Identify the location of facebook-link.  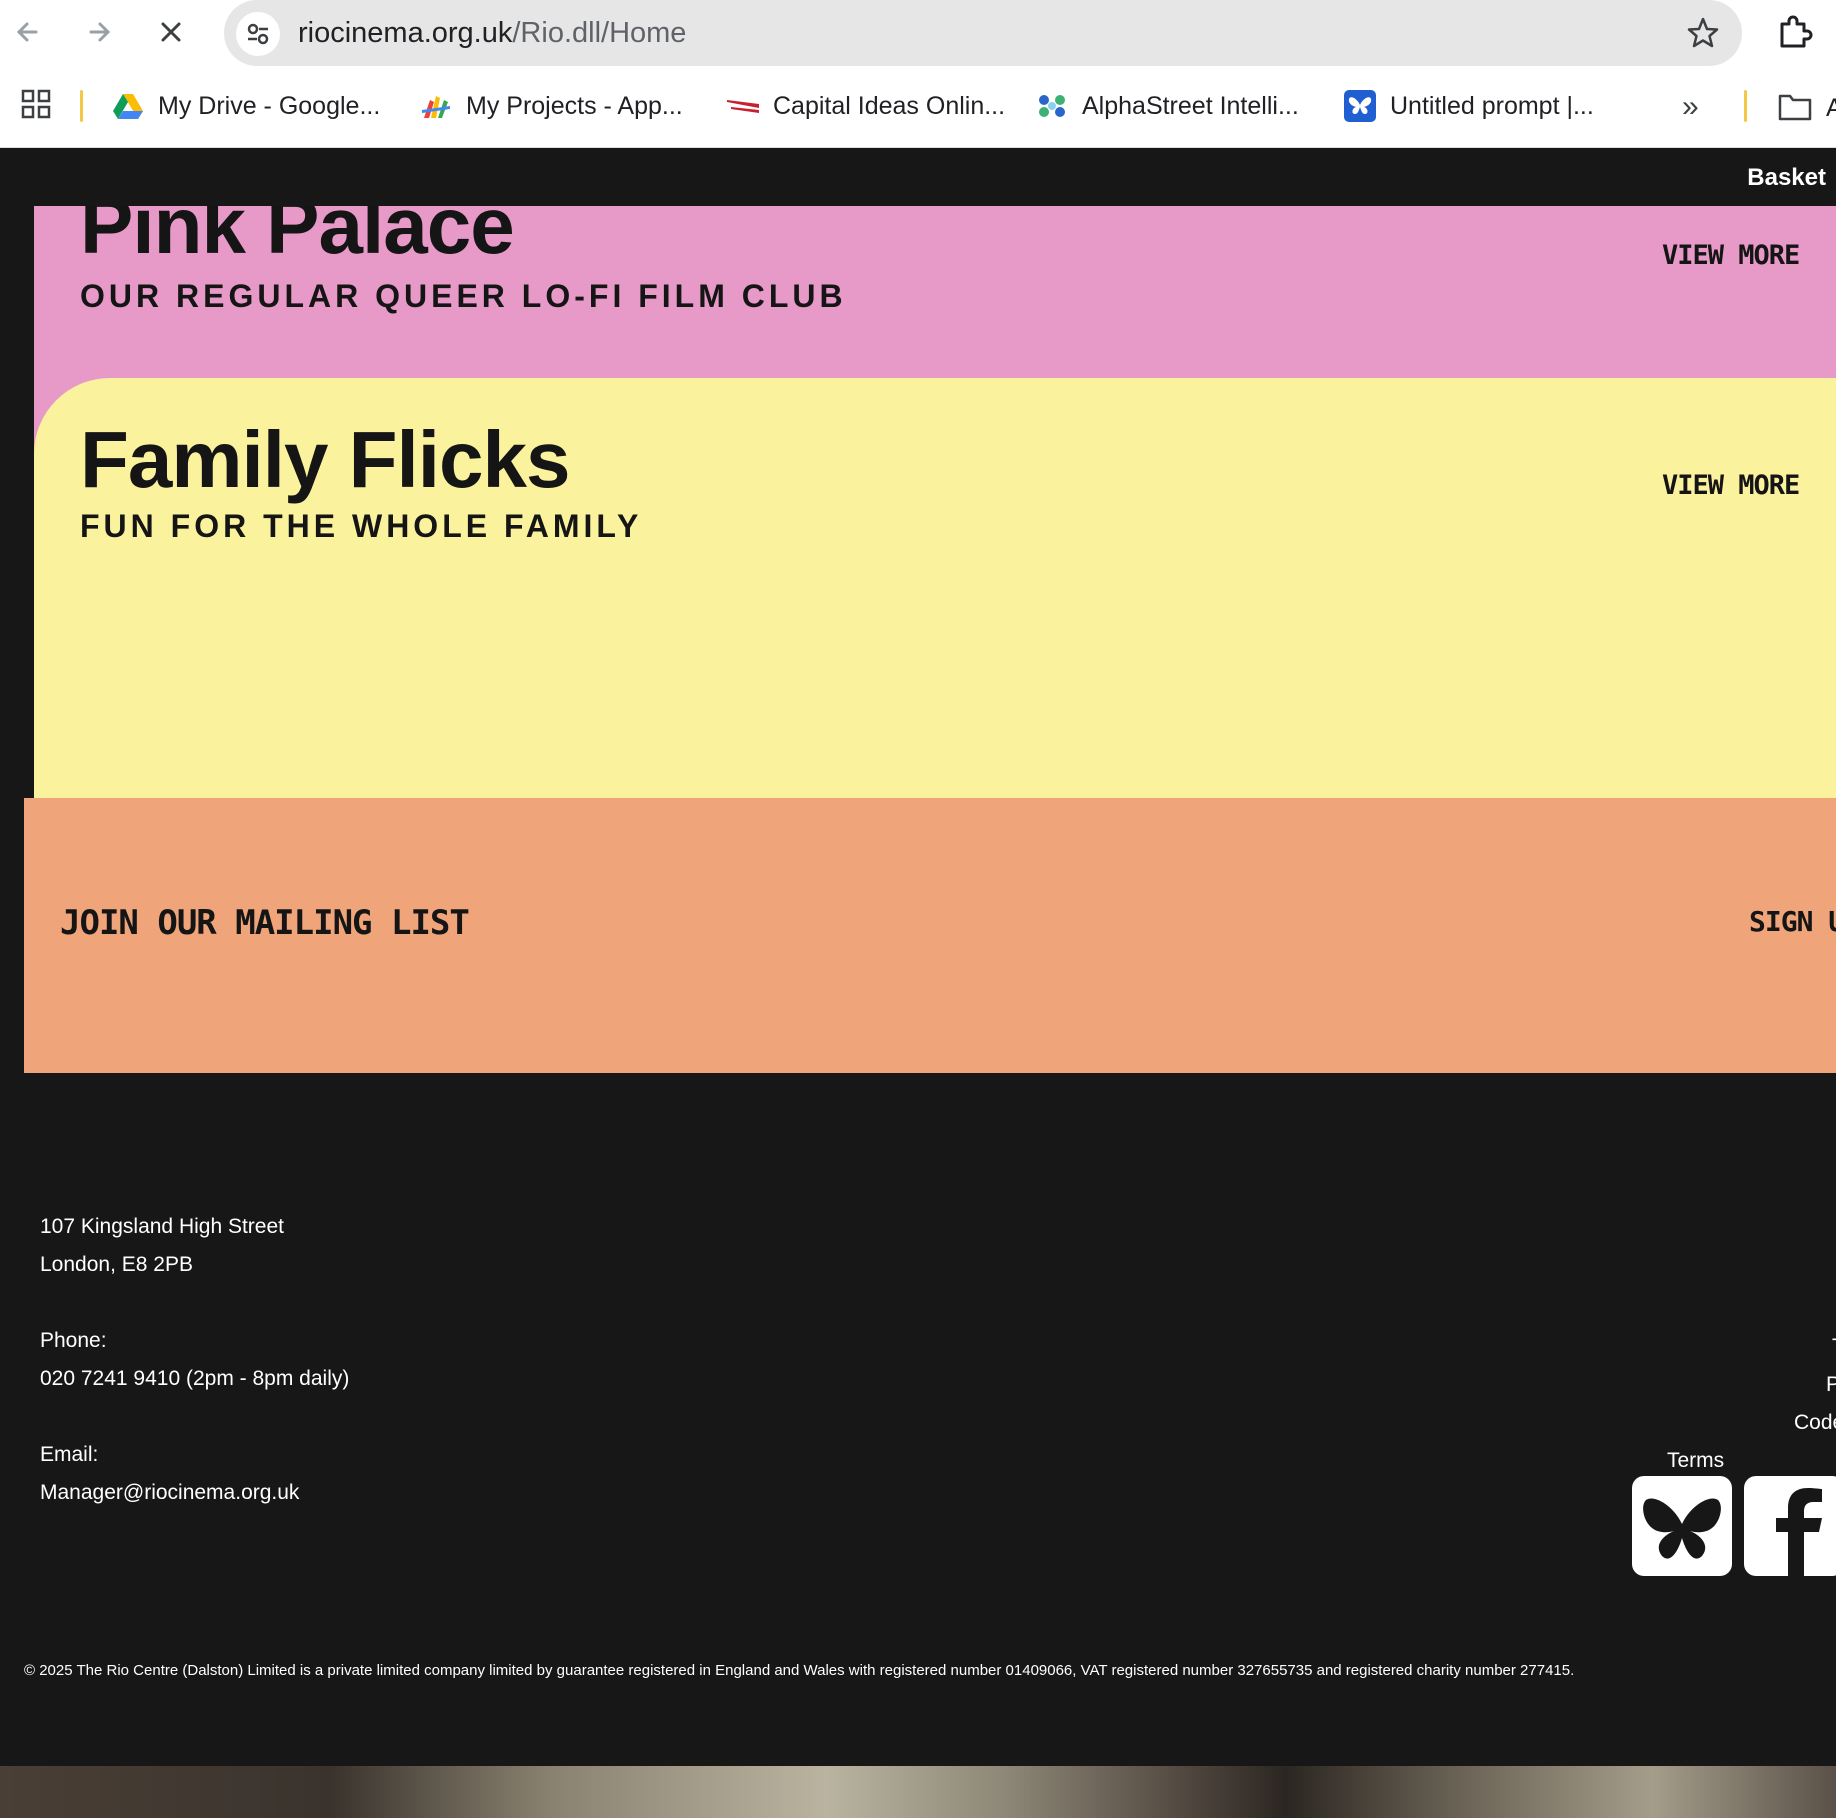
(1790, 1526).